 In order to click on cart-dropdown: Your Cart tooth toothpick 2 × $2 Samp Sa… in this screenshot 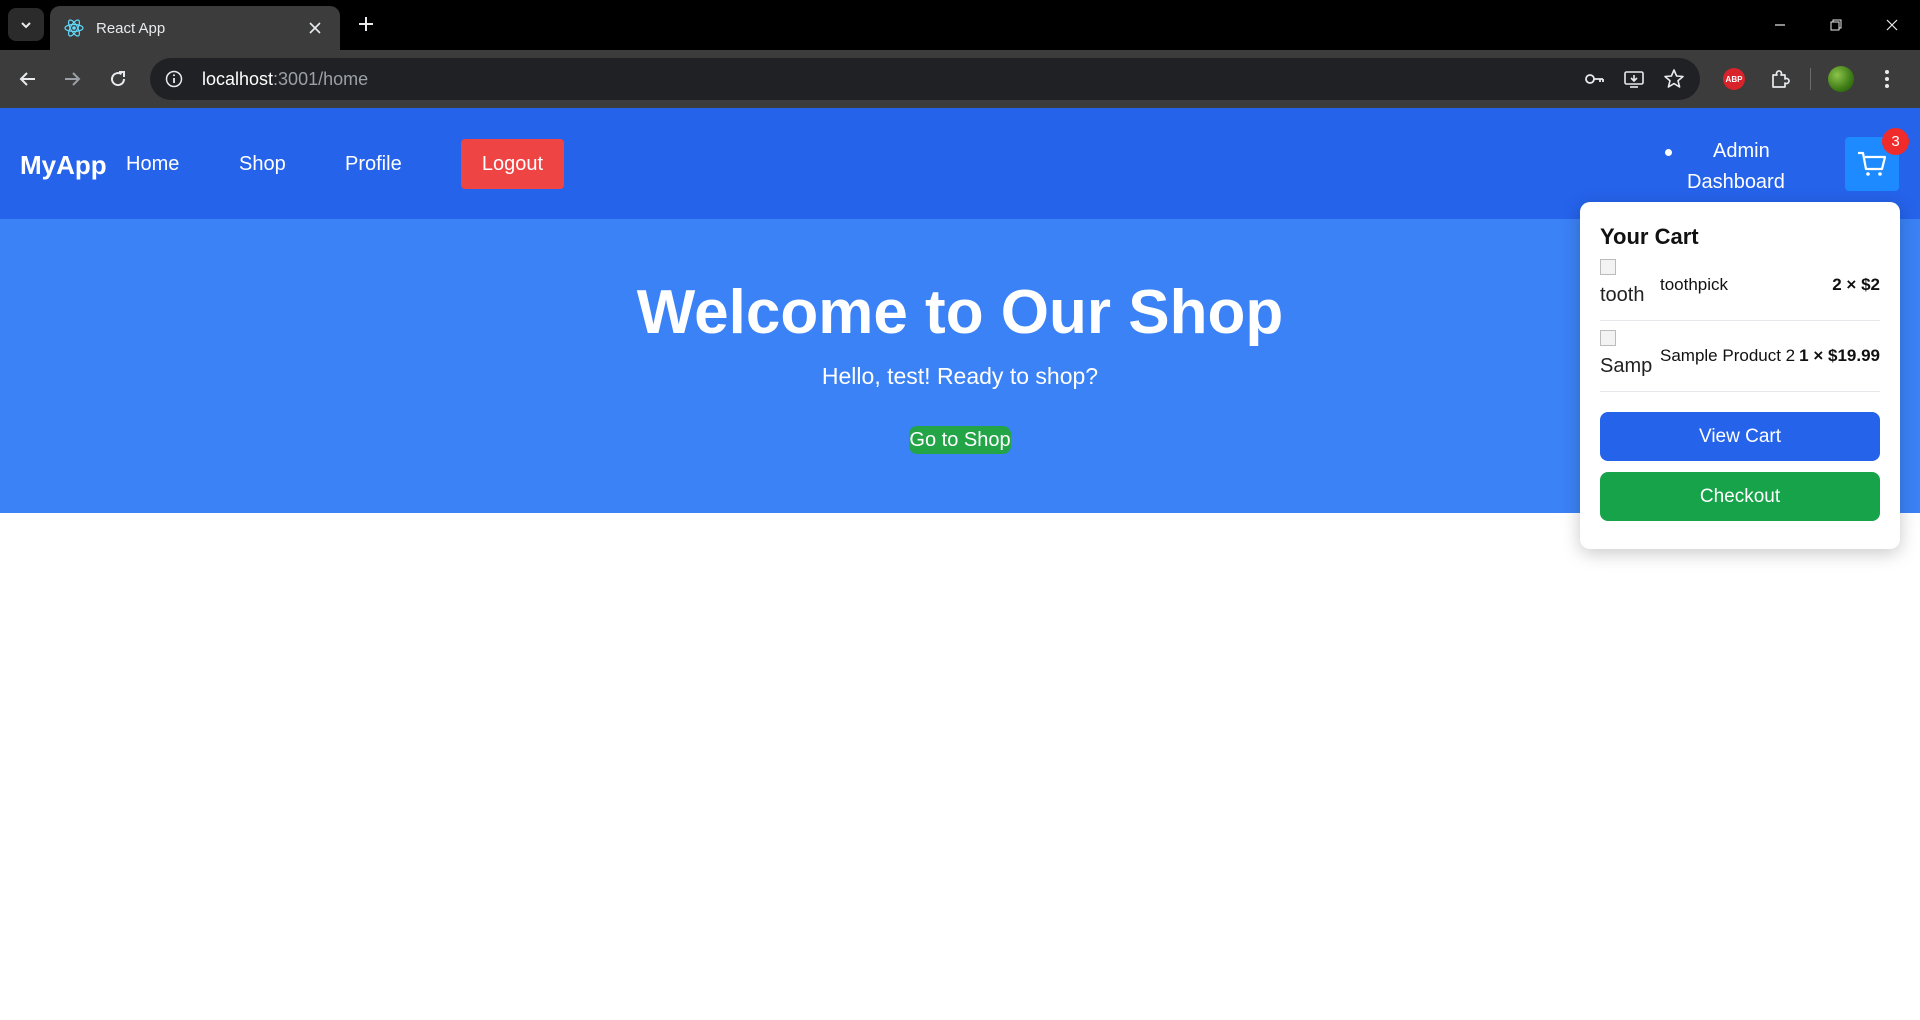, I will do `click(1740, 375)`.